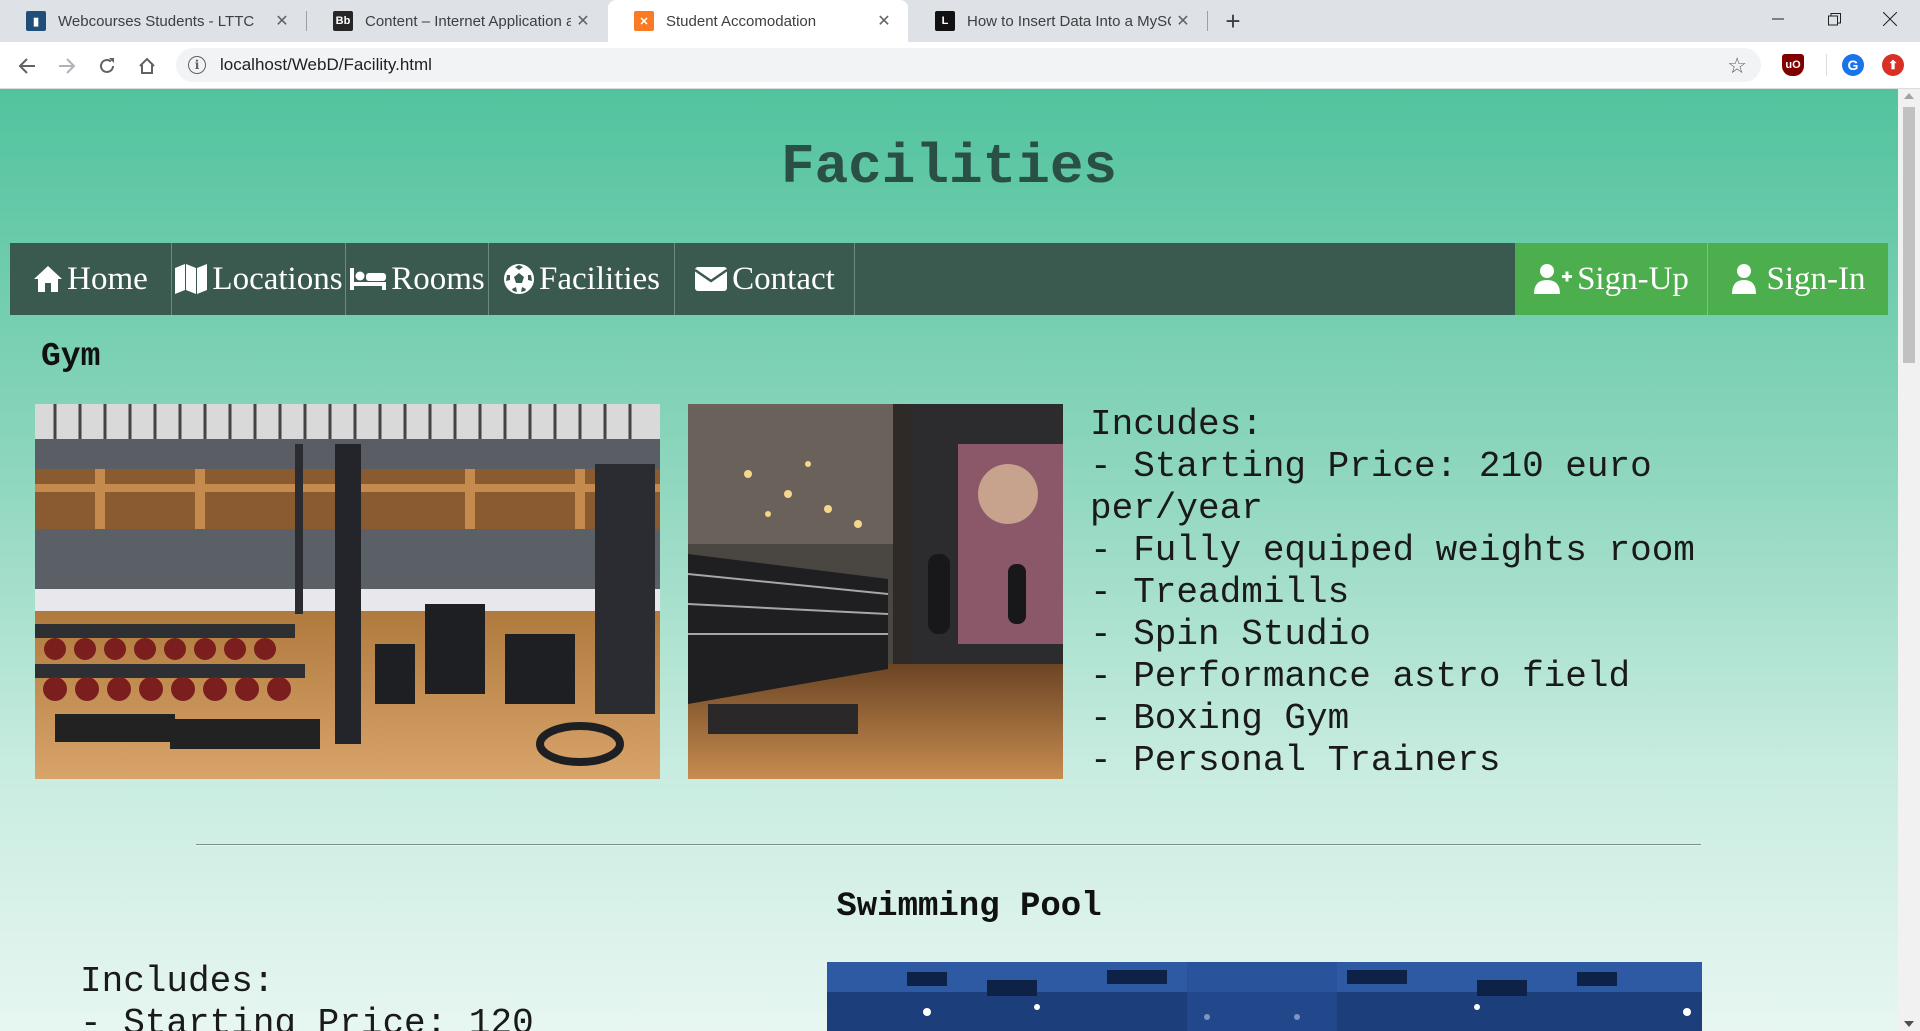 Image resolution: width=1920 pixels, height=1031 pixels. I want to click on pool-line: Includes:, so click(177, 981).